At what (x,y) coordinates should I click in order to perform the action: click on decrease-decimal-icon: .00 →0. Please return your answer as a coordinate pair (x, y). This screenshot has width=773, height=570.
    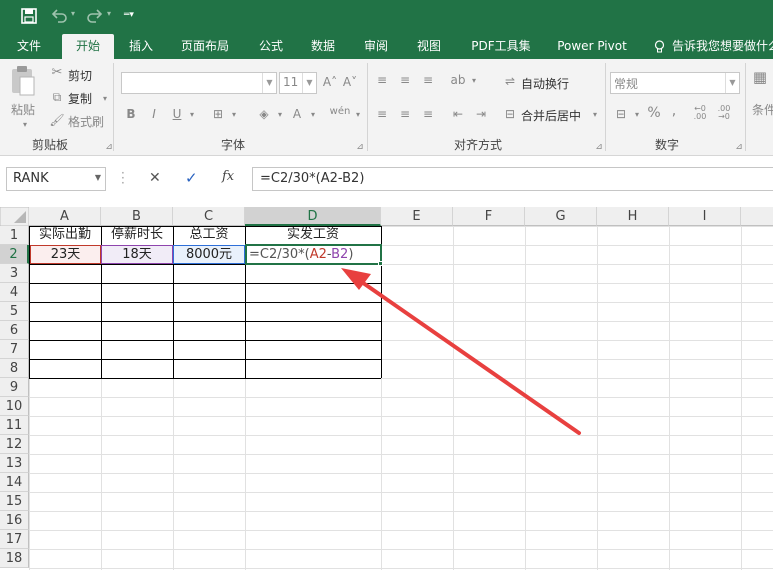
    Looking at the image, I should click on (724, 113).